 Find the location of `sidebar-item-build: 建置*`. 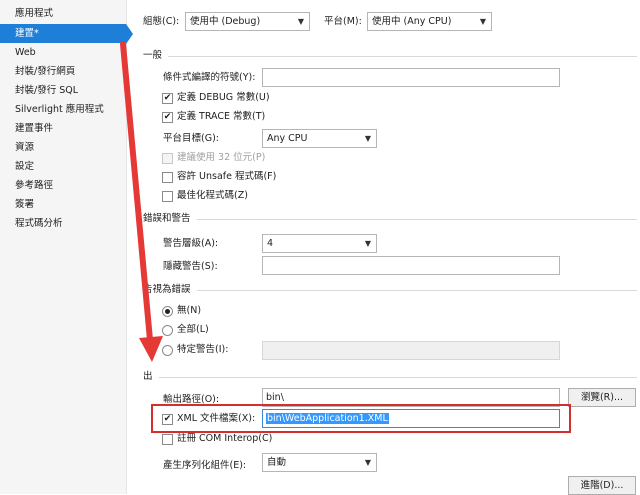

sidebar-item-build: 建置* is located at coordinates (63, 33).